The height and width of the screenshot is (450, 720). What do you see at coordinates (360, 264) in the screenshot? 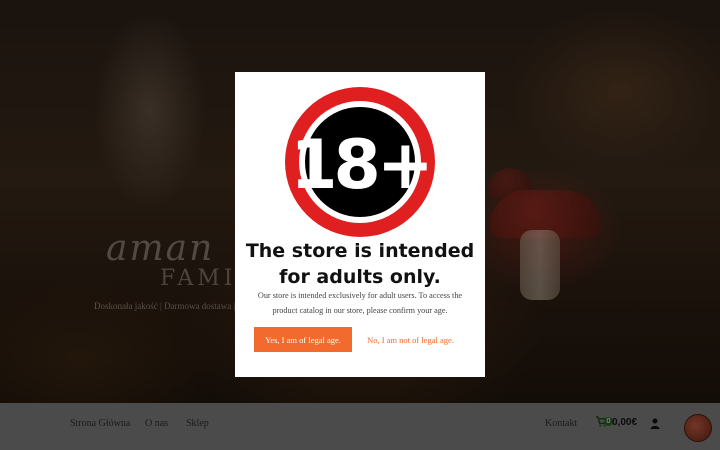
I see `modal-title: The store is intended for adults only.` at bounding box center [360, 264].